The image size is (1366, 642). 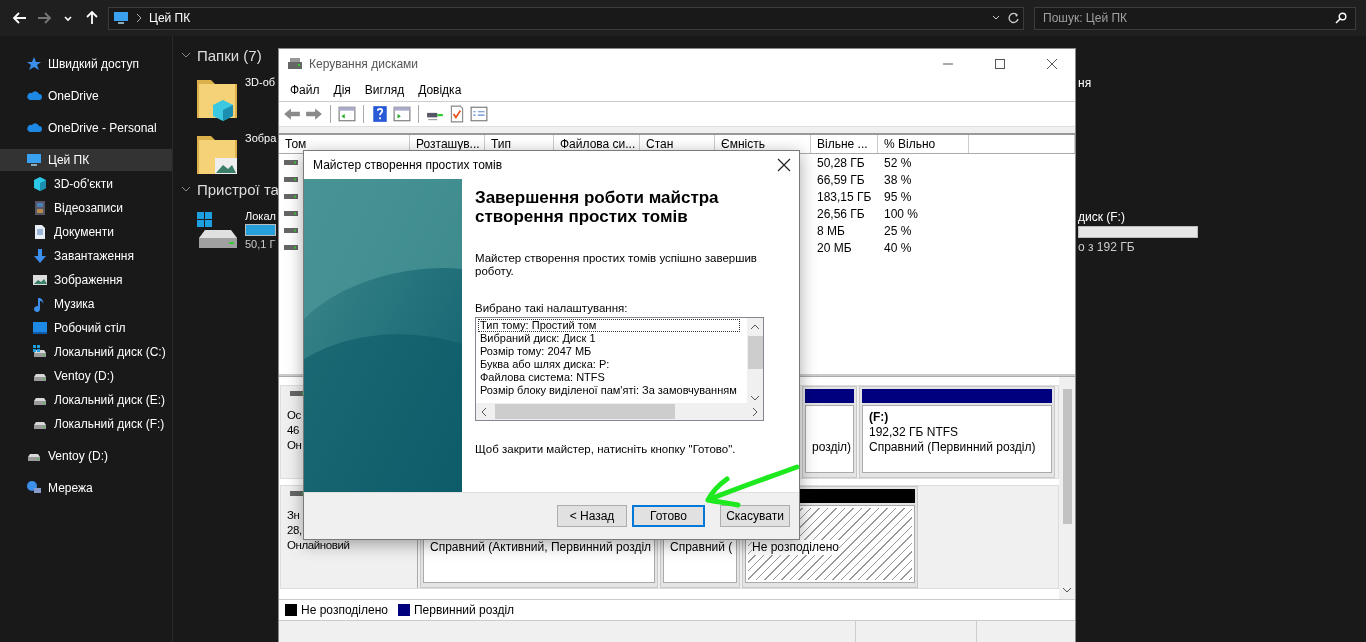 I want to click on list-item: Файлова система: NTFS, so click(x=609, y=377).